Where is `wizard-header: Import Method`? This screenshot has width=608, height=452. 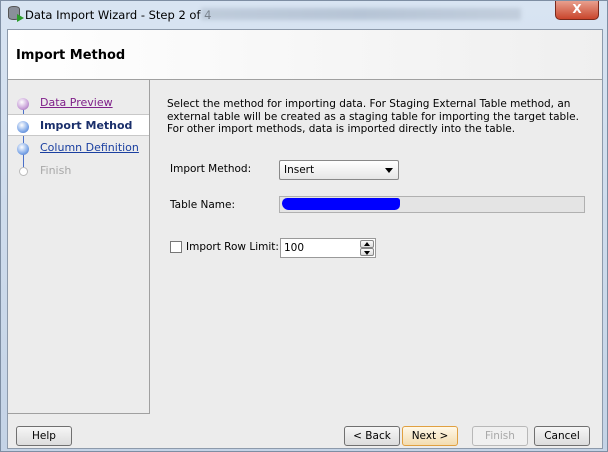 wizard-header: Import Method is located at coordinates (305, 55).